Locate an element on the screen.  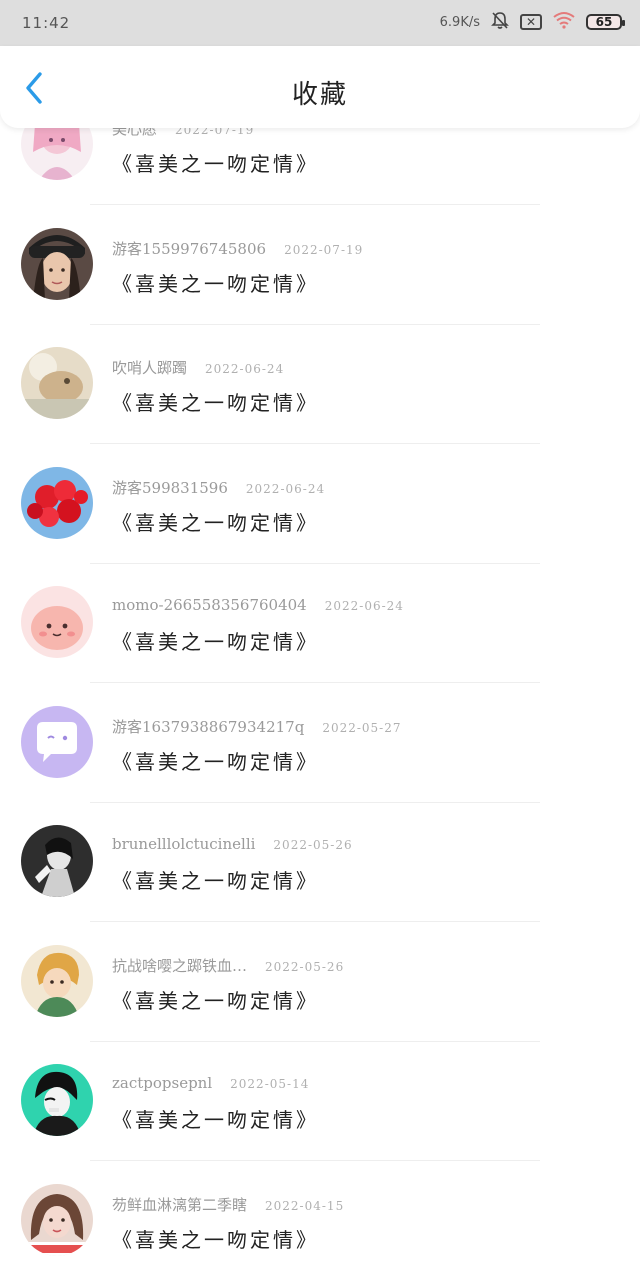
list-item: 游客1637938867934217q 2022-05-27 《喜美之一吻定情》 is located at coordinates (320, 744).